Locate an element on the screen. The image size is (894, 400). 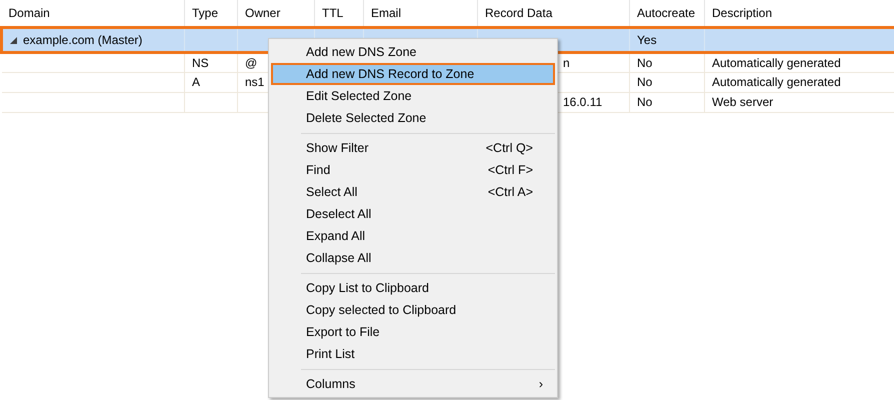
column-header: Autocreate is located at coordinates (666, 13).